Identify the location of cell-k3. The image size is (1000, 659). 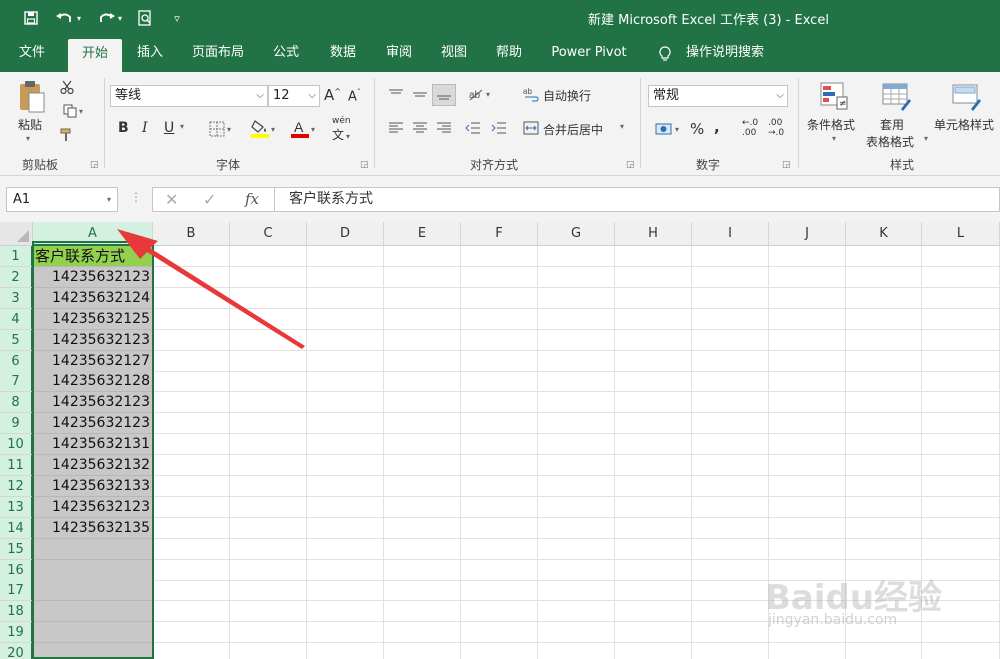
(884, 298).